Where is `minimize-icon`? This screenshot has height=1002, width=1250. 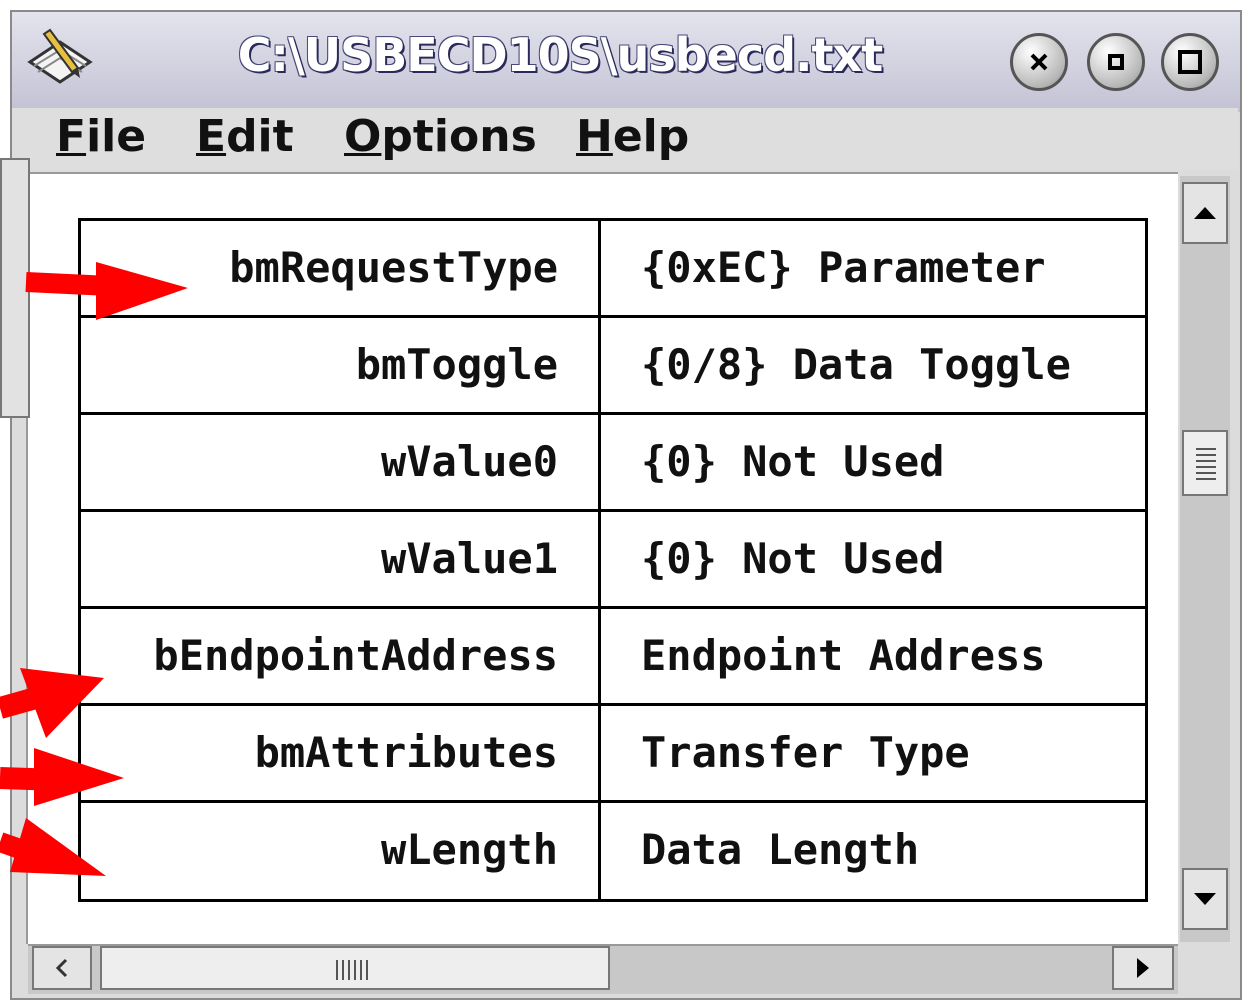 minimize-icon is located at coordinates (1116, 62).